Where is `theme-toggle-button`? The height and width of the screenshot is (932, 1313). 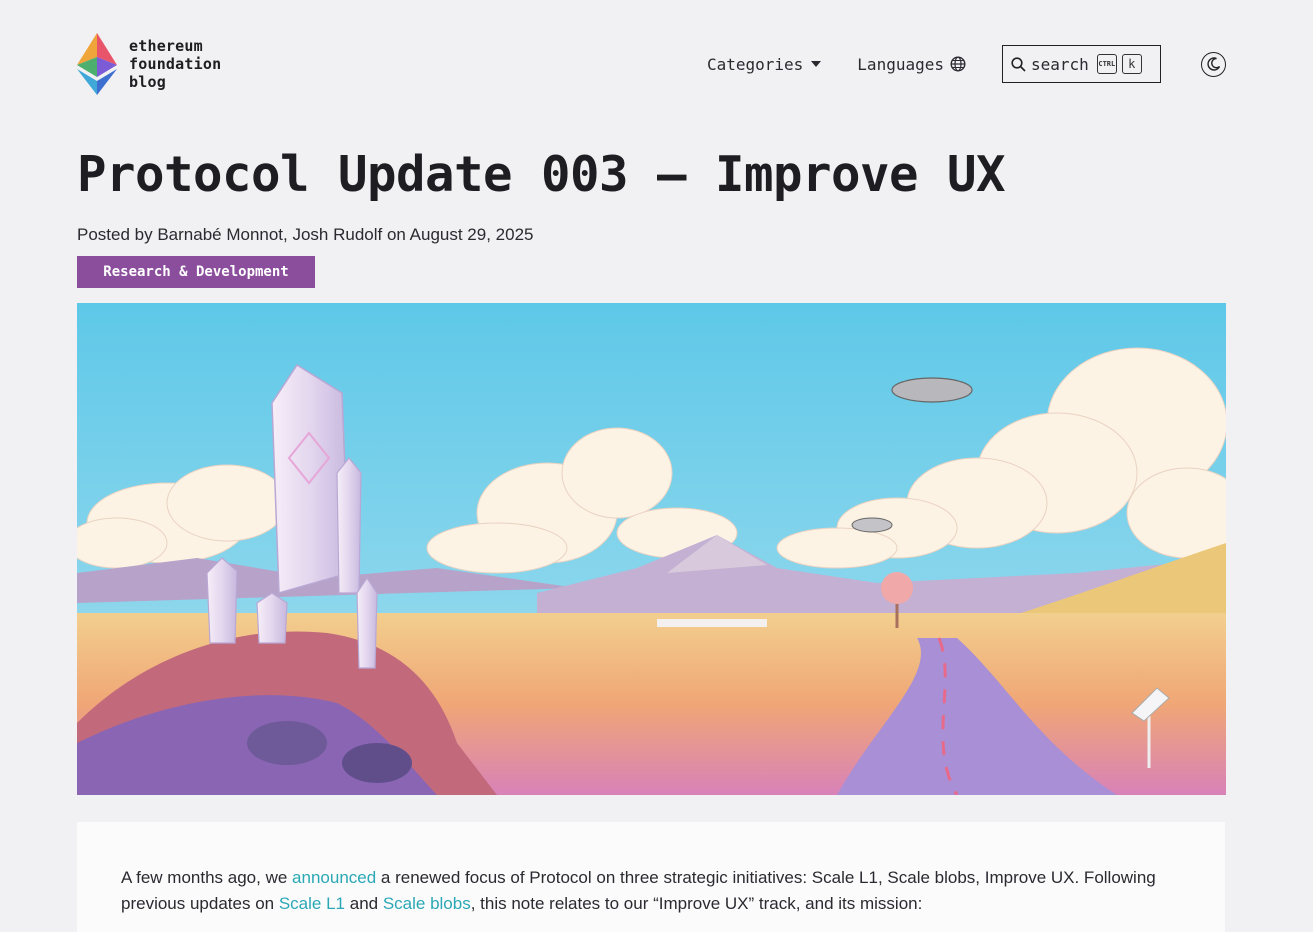
theme-toggle-button is located at coordinates (1213, 64).